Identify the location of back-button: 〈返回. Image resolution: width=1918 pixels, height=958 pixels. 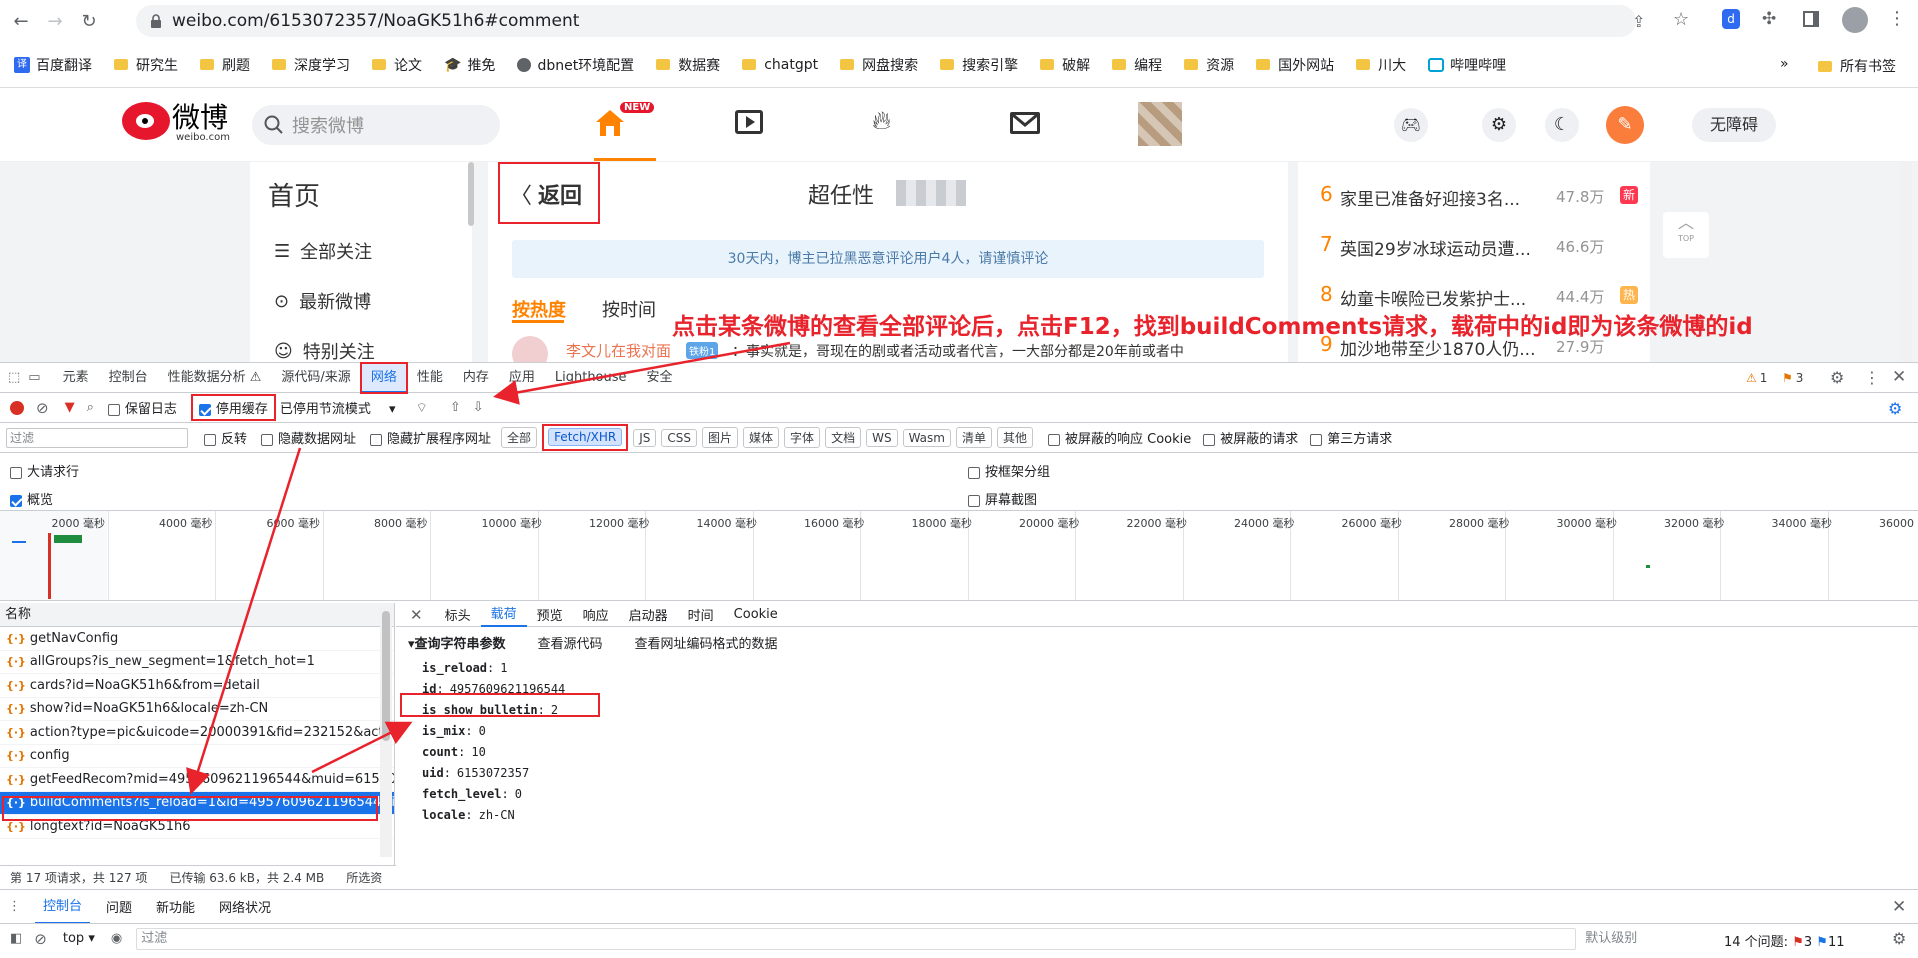
(546, 194).